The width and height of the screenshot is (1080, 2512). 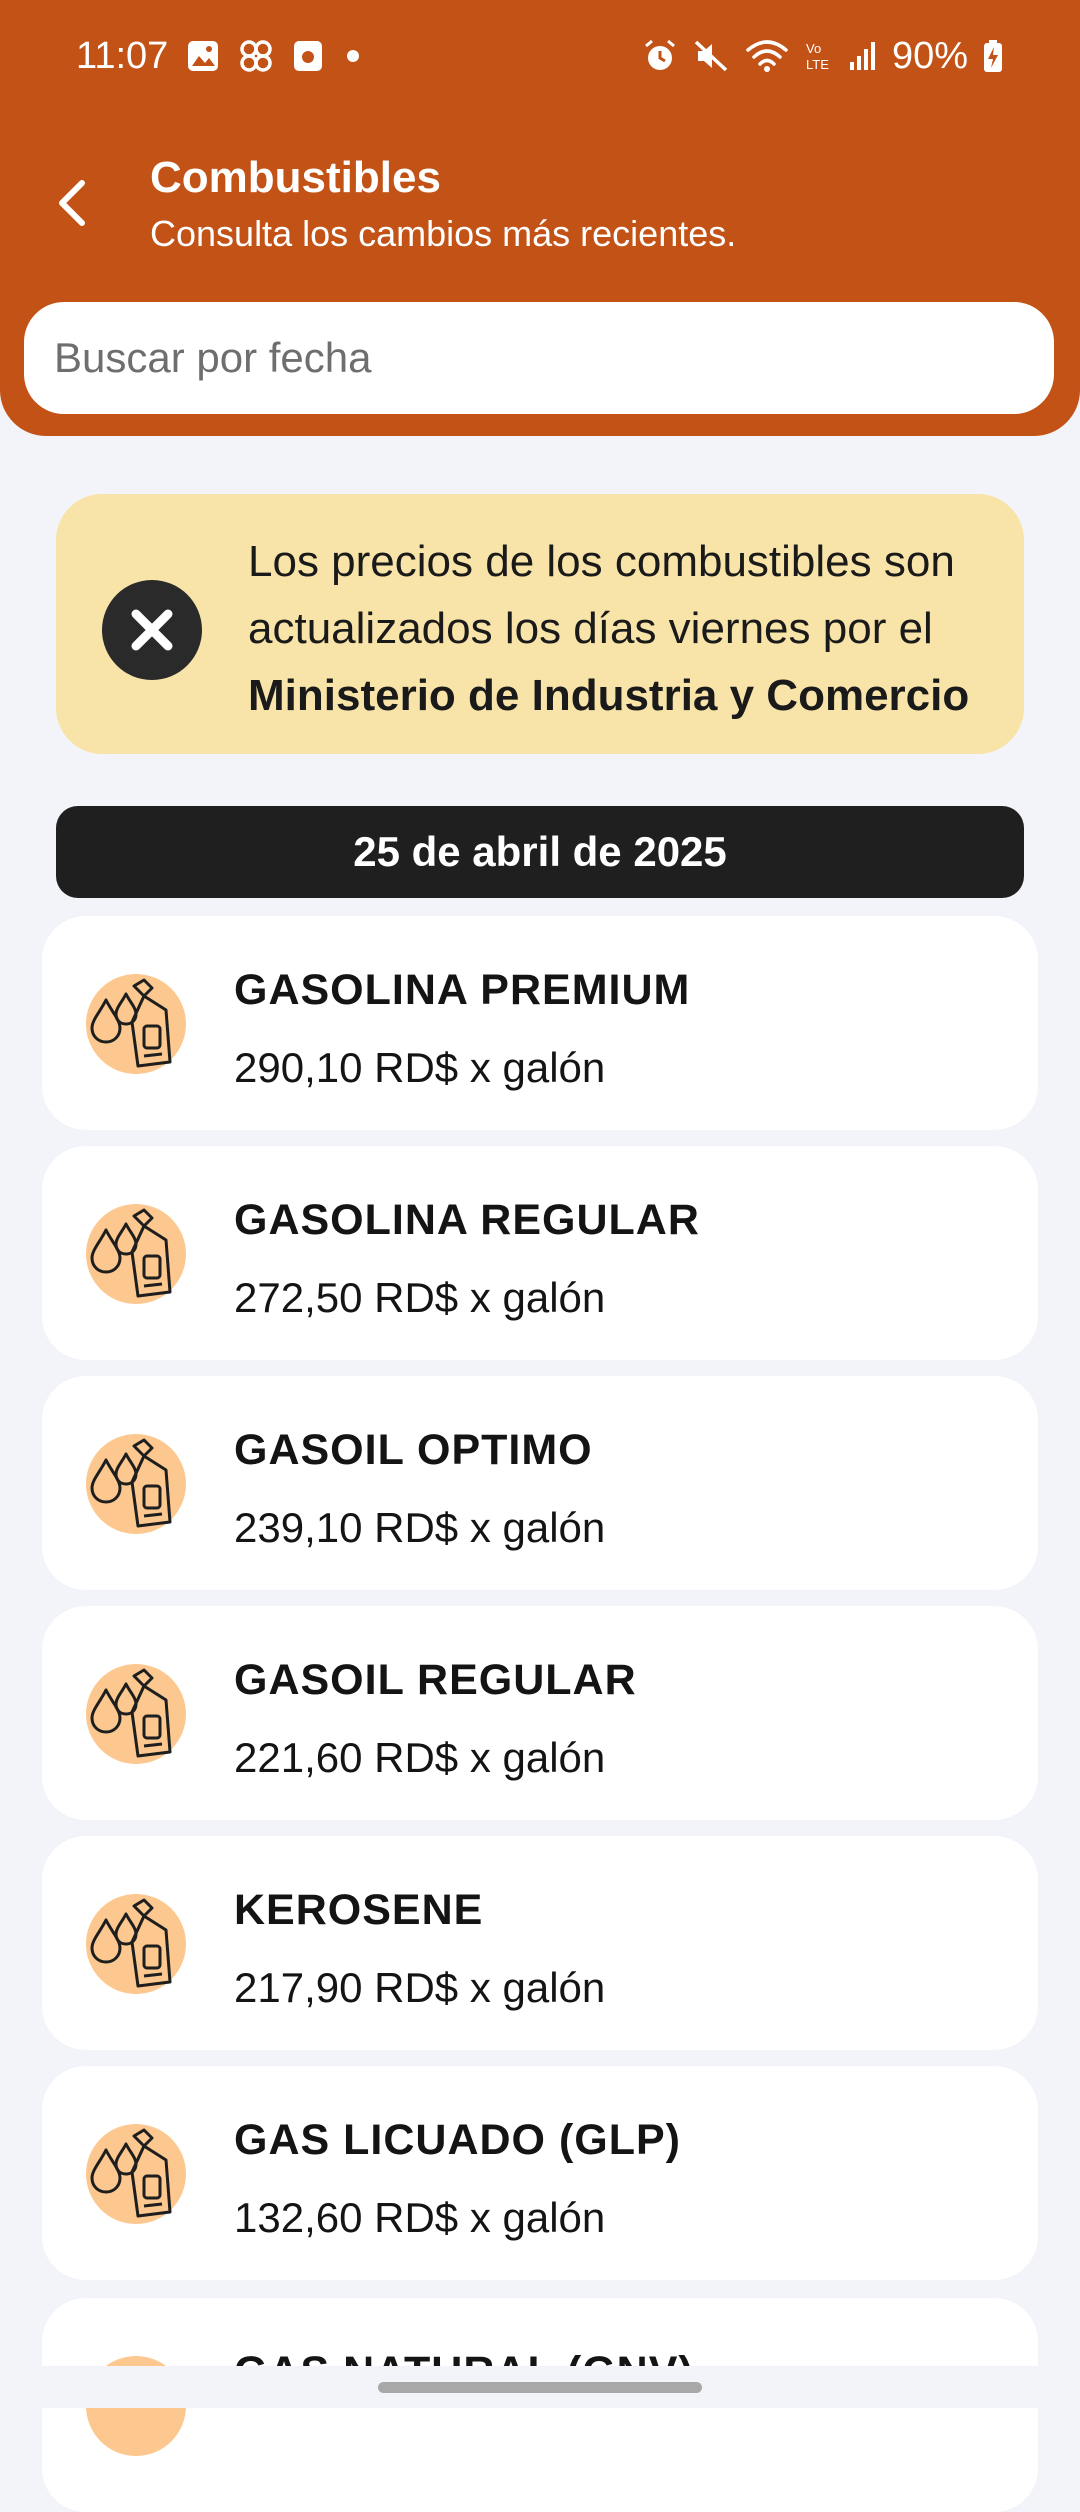 What do you see at coordinates (413, 1450) in the screenshot?
I see `fuel-name: GASOIL OPTIMO` at bounding box center [413, 1450].